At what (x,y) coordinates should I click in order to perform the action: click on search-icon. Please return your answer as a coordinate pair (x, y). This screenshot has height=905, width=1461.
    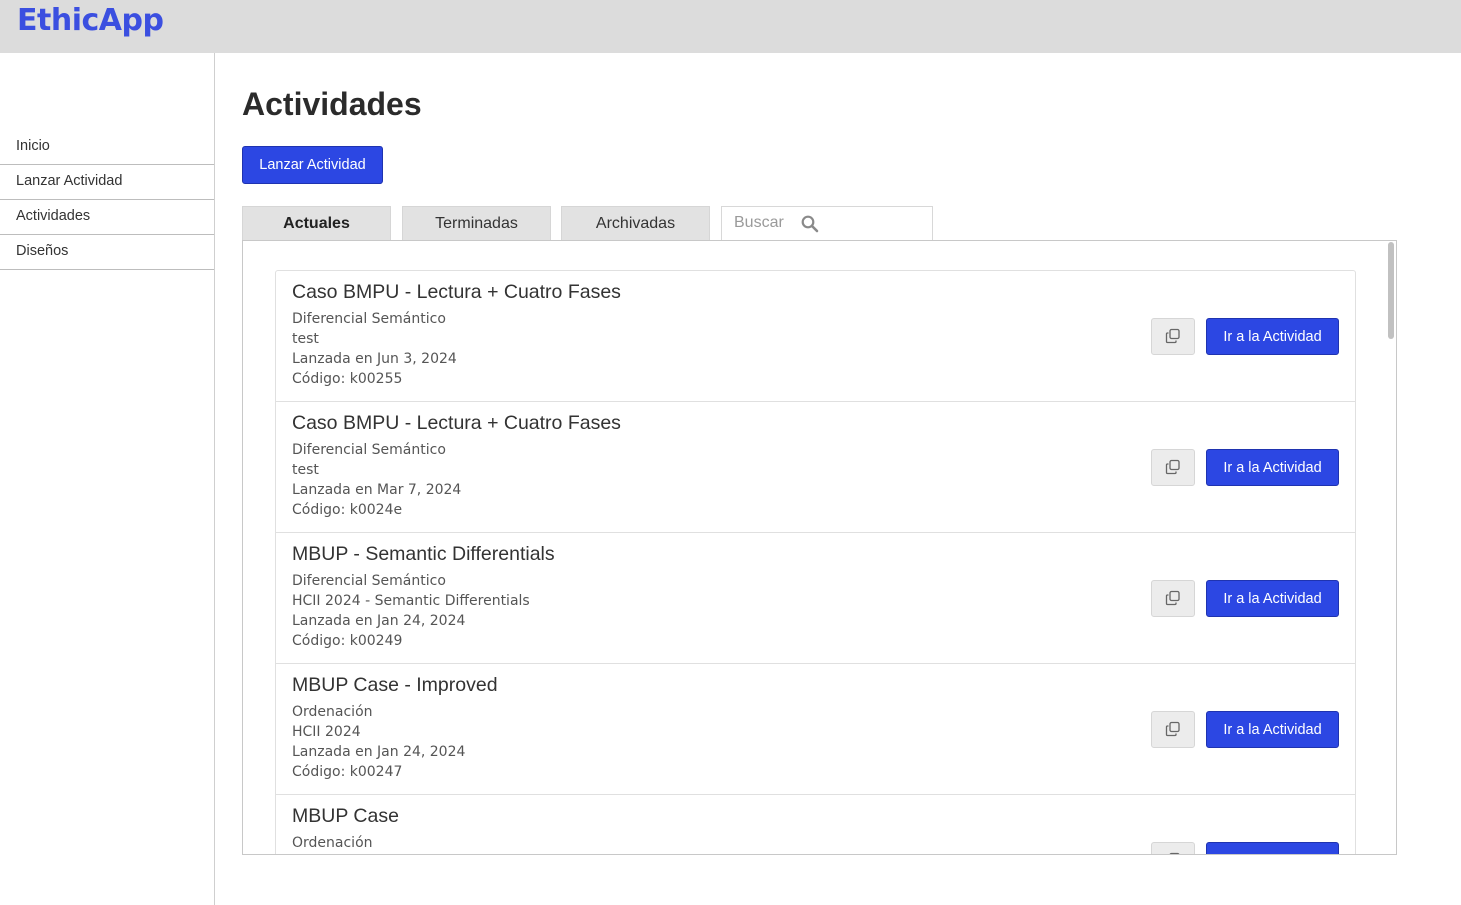
    Looking at the image, I should click on (810, 224).